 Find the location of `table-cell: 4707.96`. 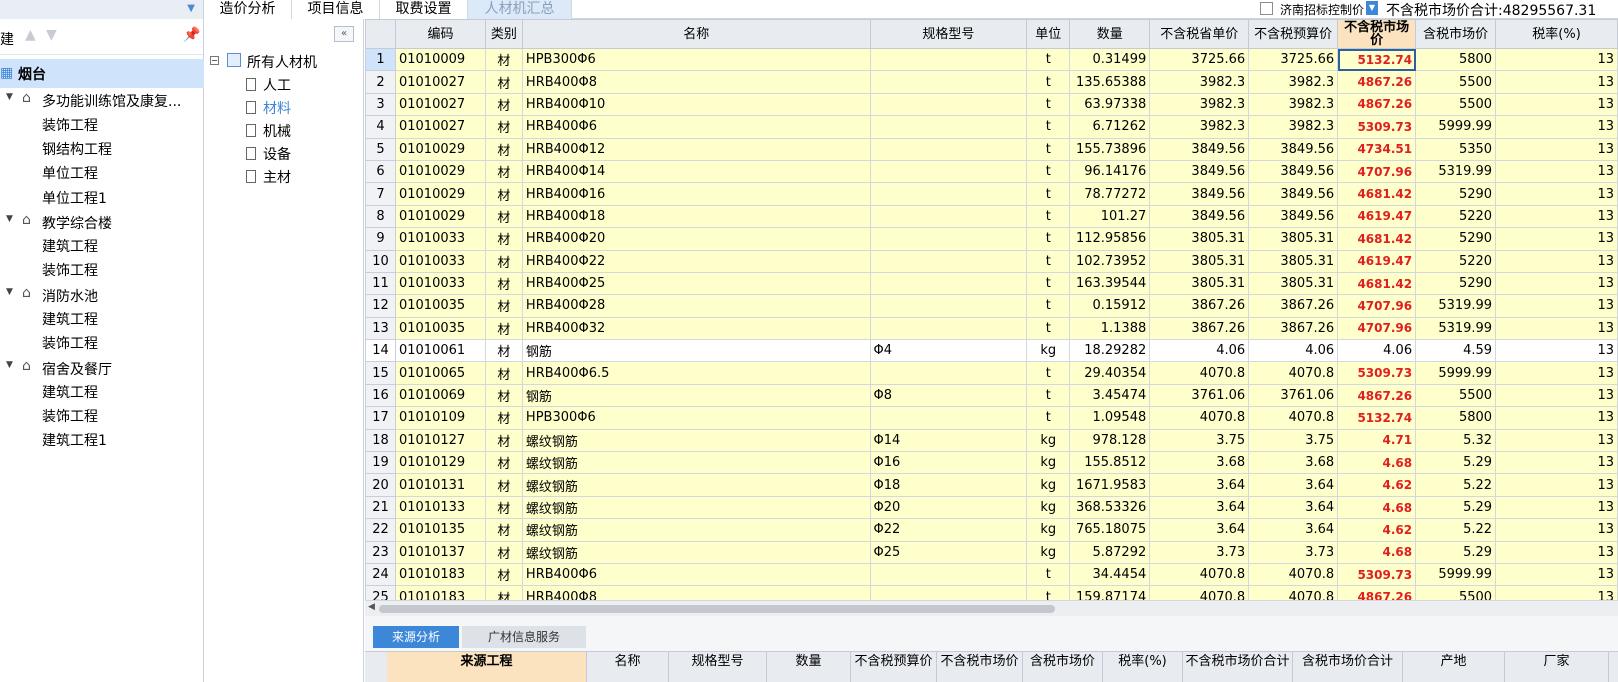

table-cell: 4707.96 is located at coordinates (1377, 171).